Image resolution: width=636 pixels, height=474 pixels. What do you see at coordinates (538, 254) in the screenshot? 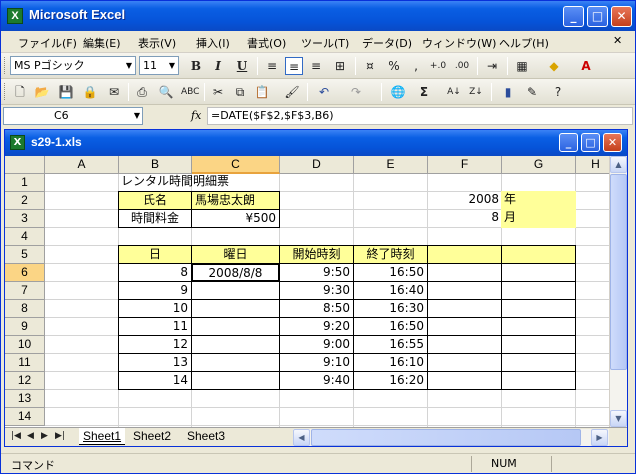
I see `cell-g5-header` at bounding box center [538, 254].